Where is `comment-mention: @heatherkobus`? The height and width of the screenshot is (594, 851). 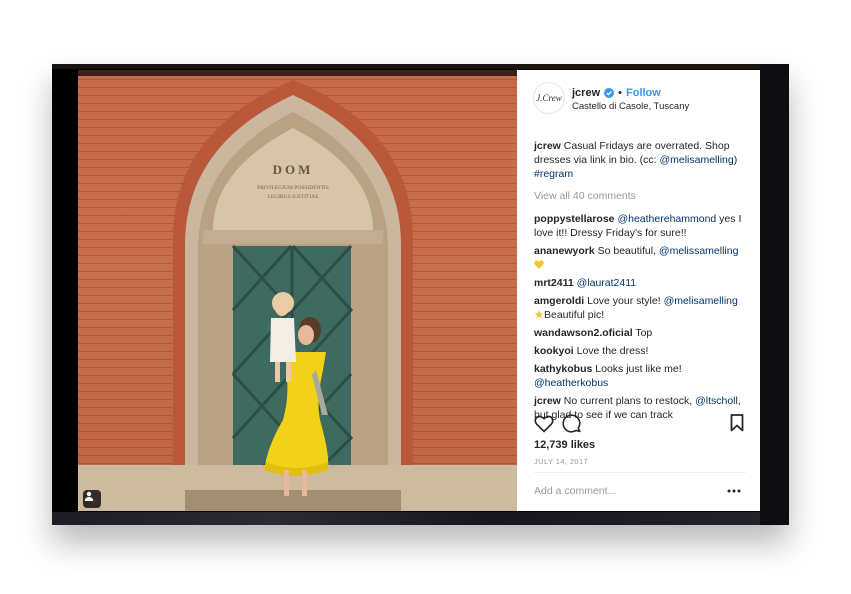
comment-mention: @heatherkobus is located at coordinates (571, 383).